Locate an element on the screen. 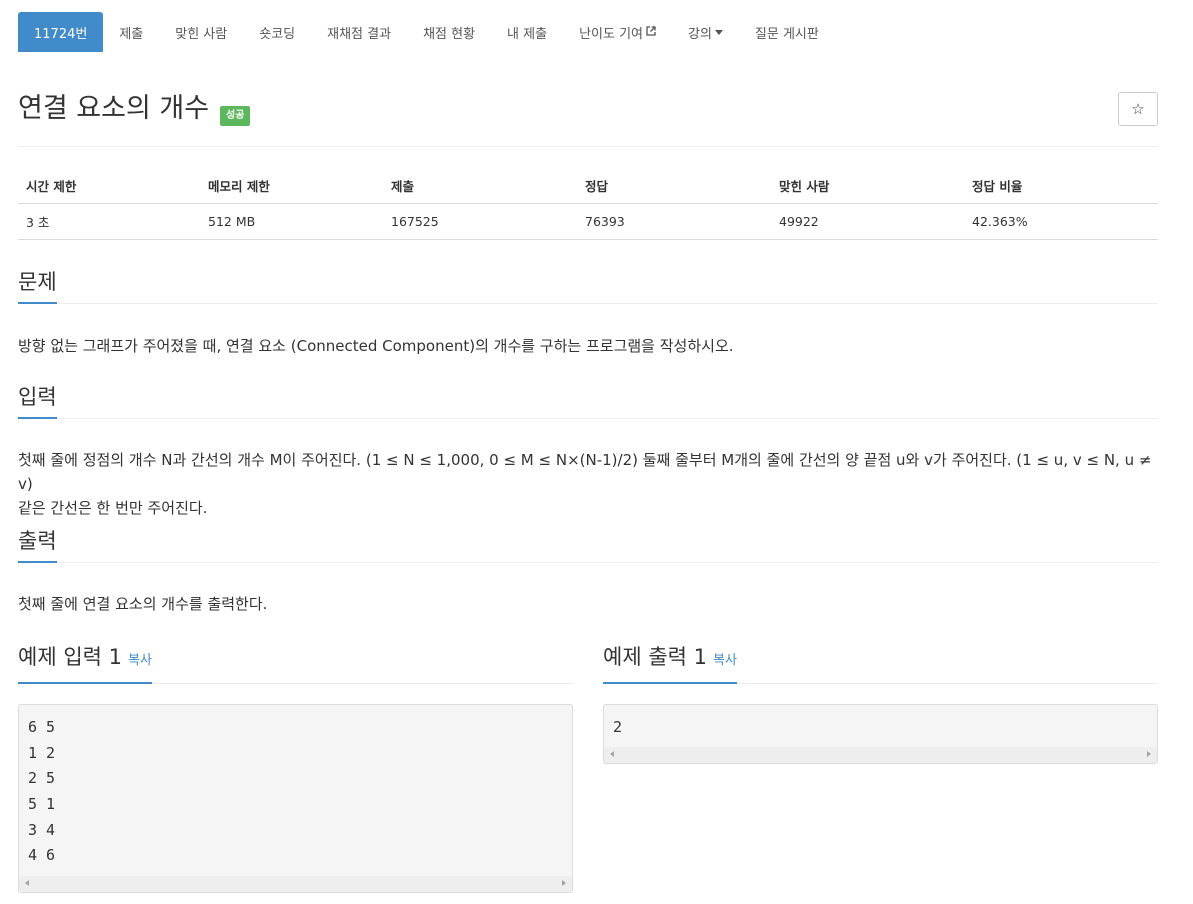 The image size is (1193, 904). tab-qna-board: 질문 게시판 is located at coordinates (787, 32).